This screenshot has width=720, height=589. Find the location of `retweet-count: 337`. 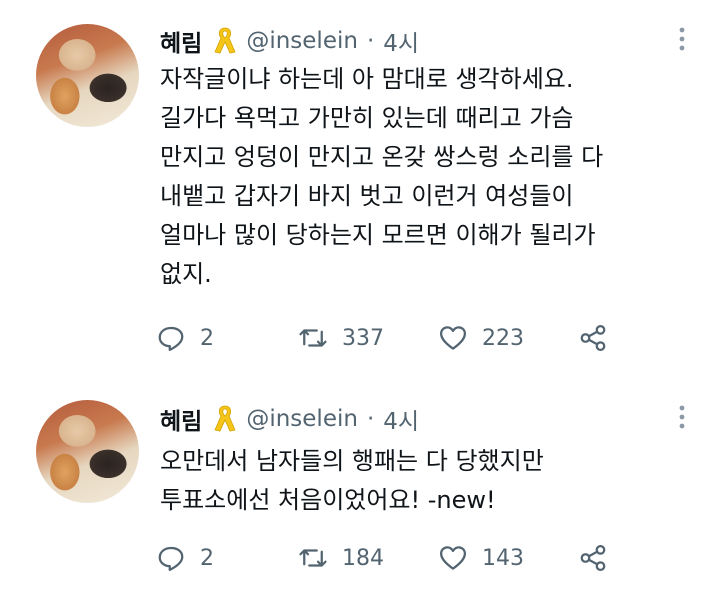

retweet-count: 337 is located at coordinates (363, 338).